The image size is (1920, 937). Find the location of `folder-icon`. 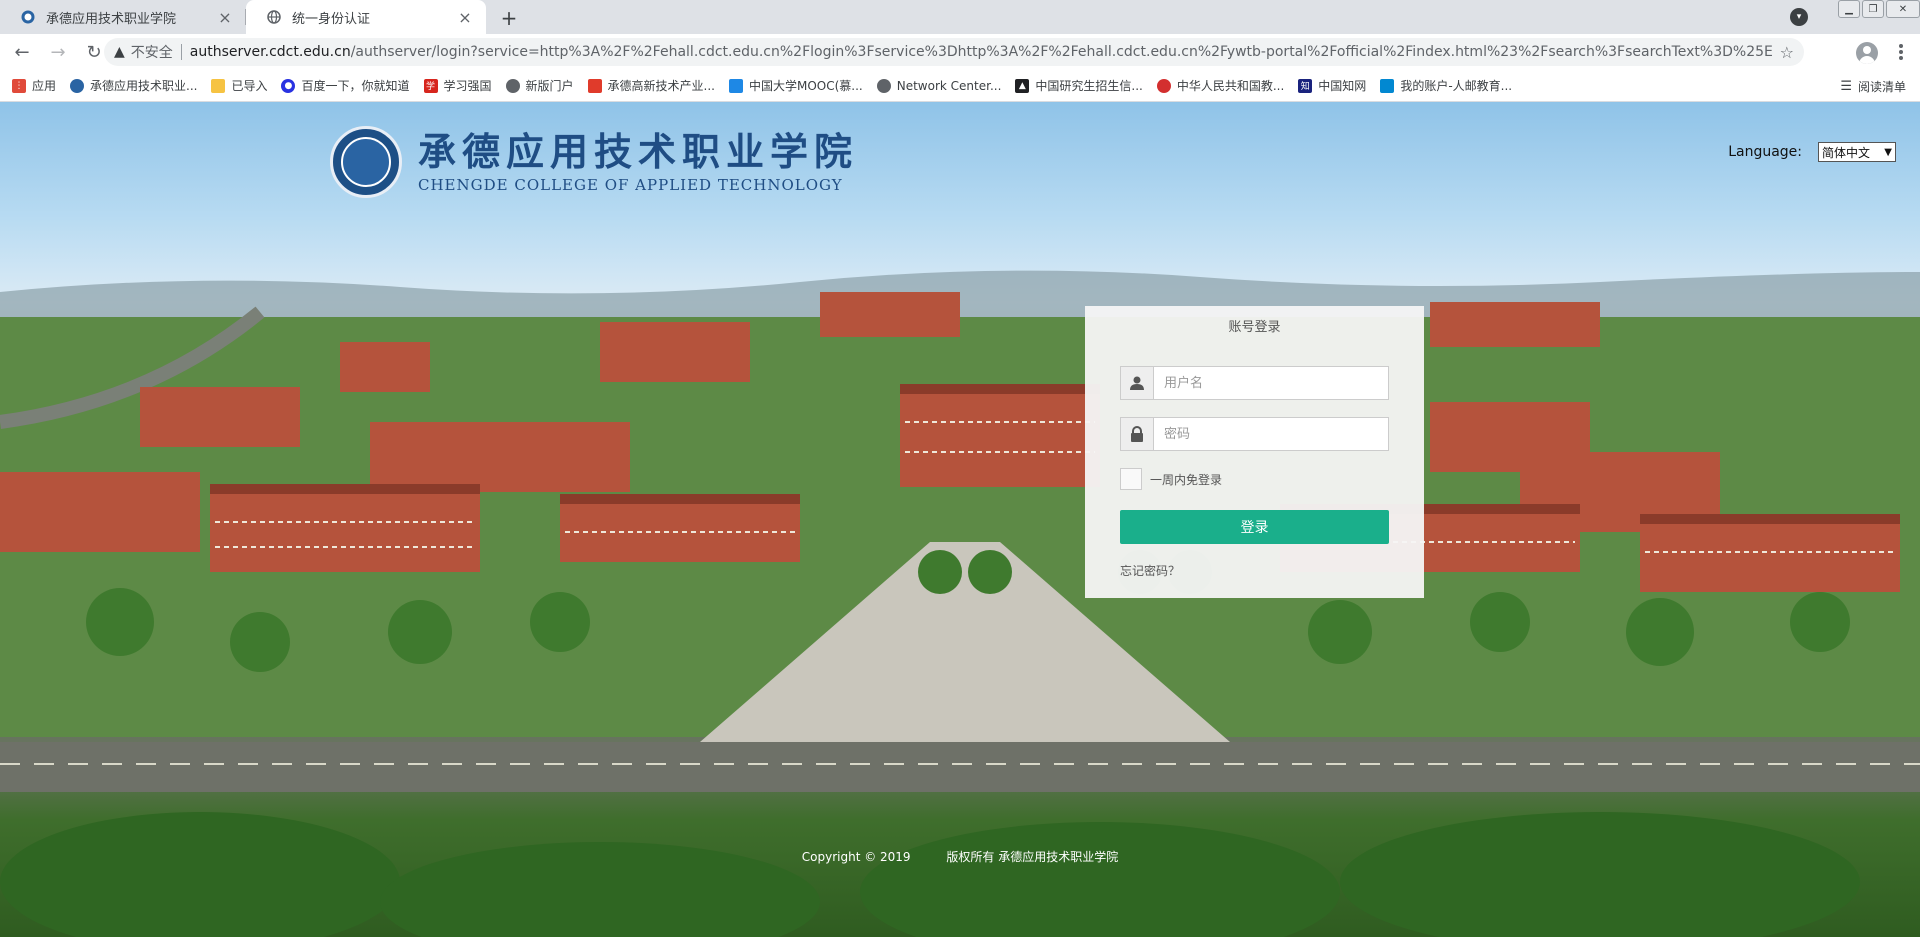

folder-icon is located at coordinates (218, 85).